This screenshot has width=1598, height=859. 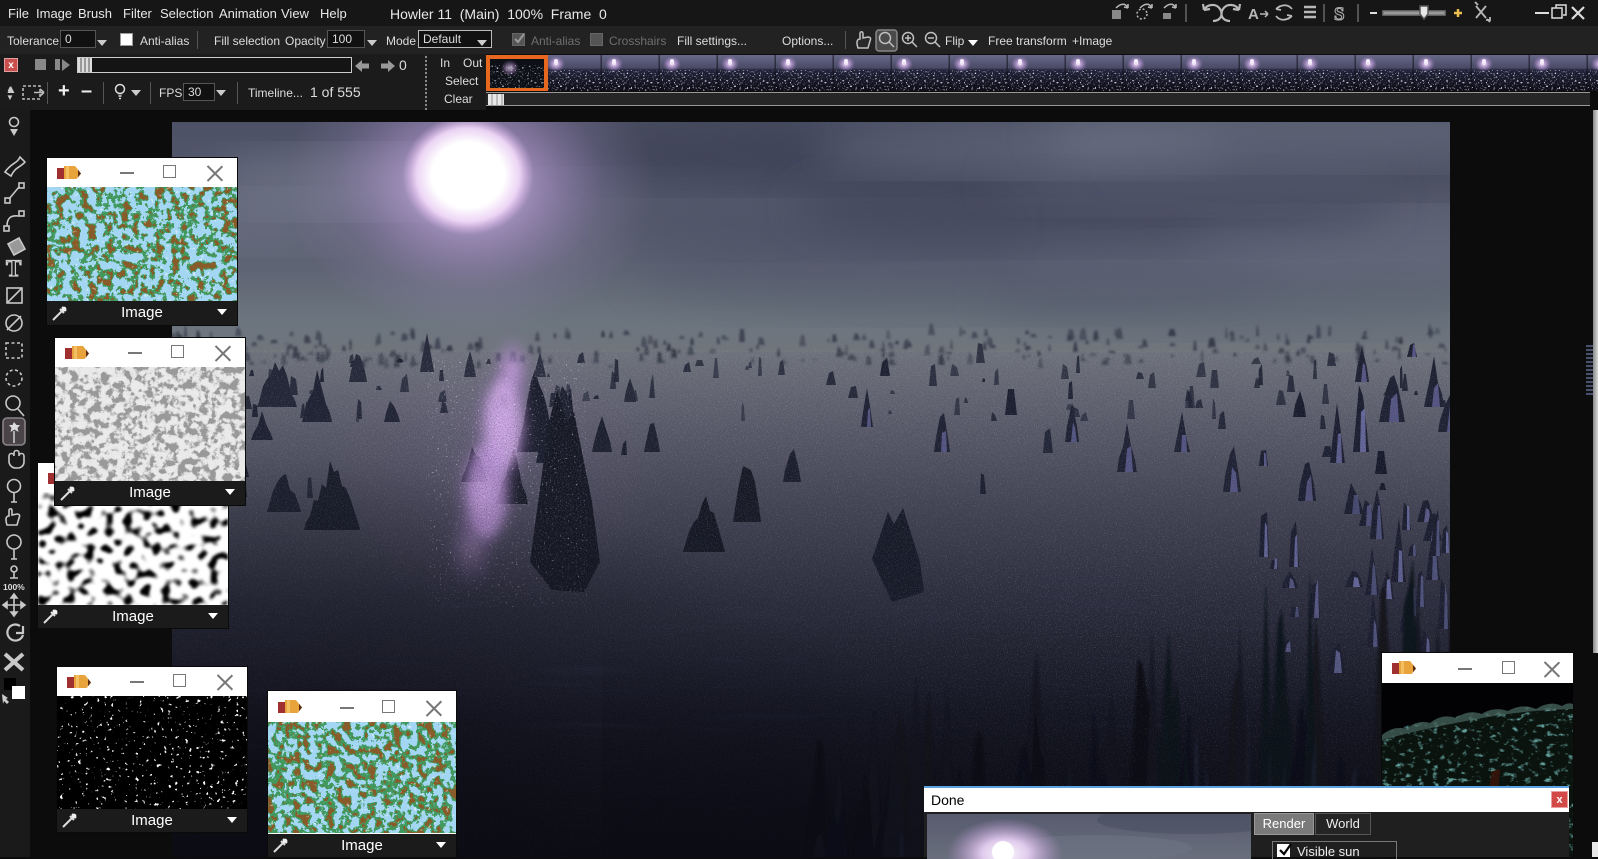 What do you see at coordinates (1339, 14) in the screenshot?
I see `svg-text: S` at bounding box center [1339, 14].